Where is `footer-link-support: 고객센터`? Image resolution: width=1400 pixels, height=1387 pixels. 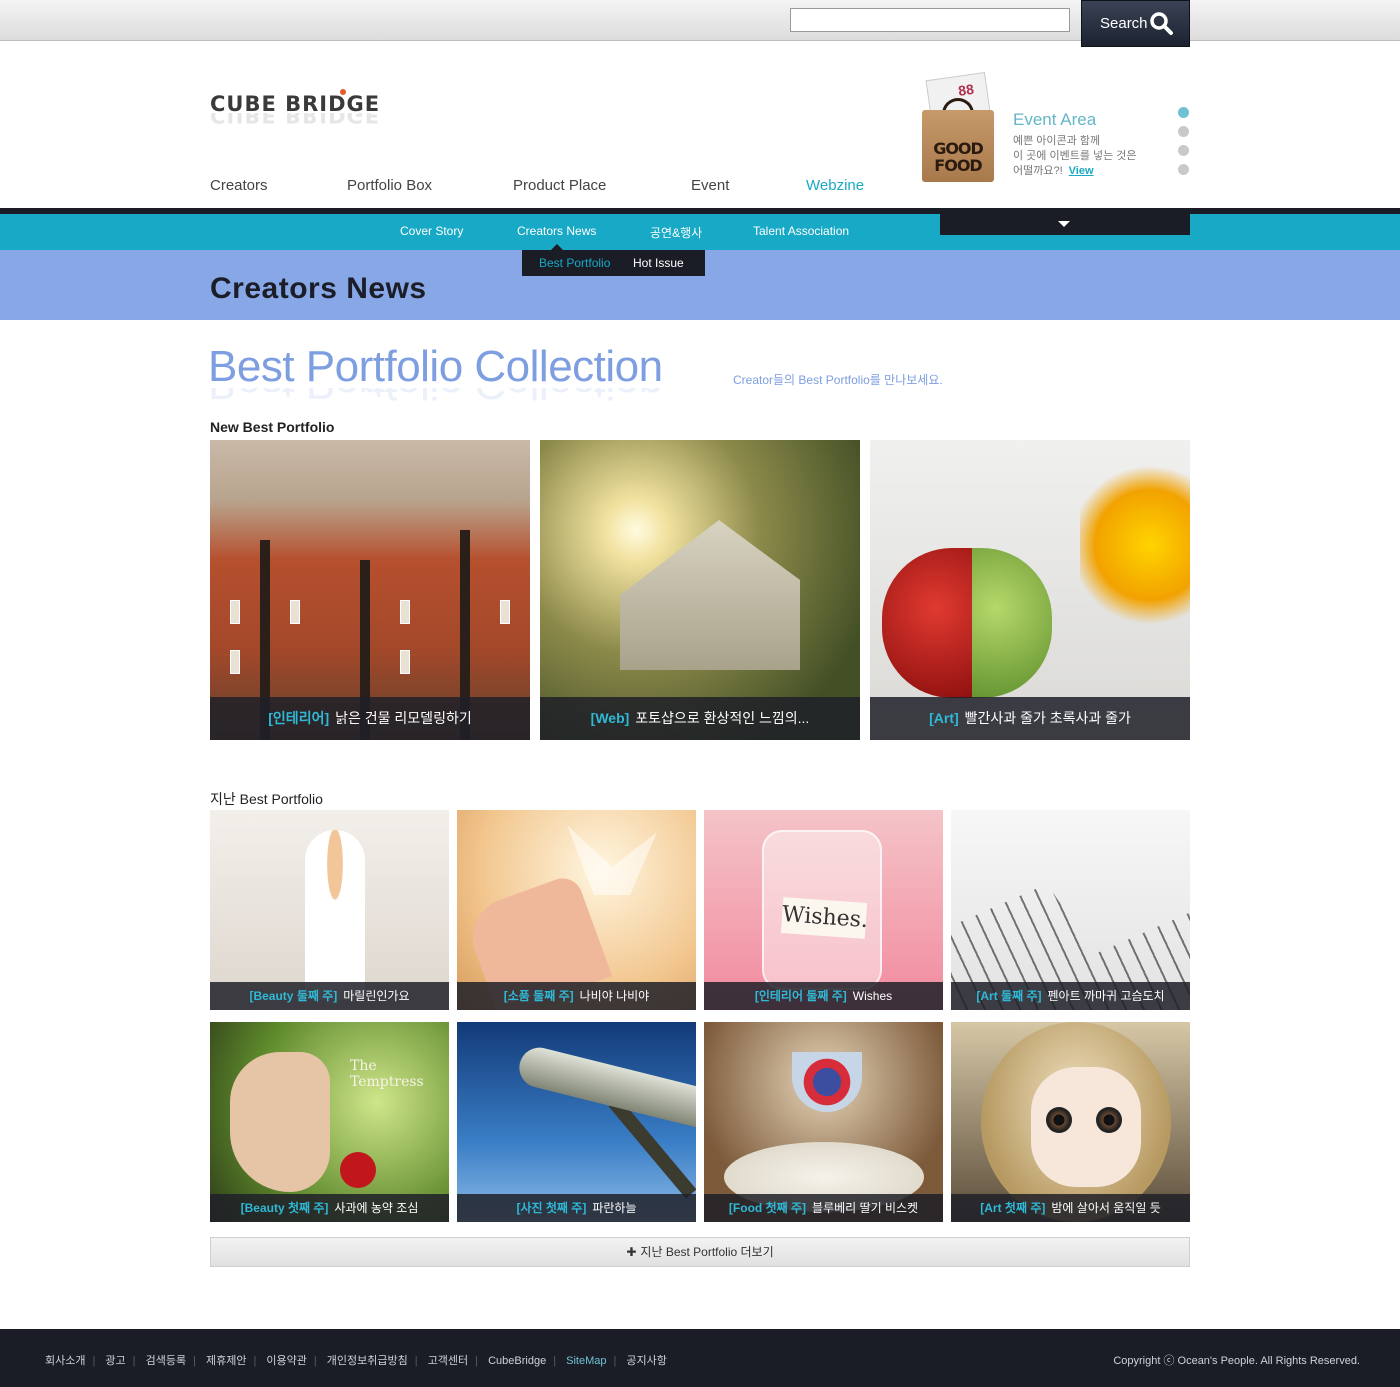
footer-link-support: 고객센터 is located at coordinates (448, 1361).